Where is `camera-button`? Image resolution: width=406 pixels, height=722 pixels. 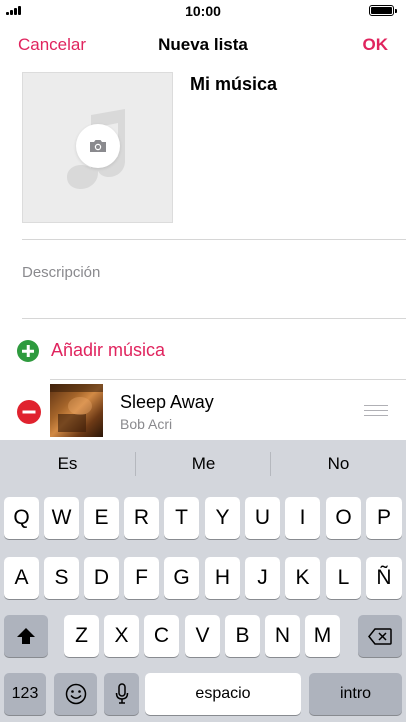 camera-button is located at coordinates (98, 146).